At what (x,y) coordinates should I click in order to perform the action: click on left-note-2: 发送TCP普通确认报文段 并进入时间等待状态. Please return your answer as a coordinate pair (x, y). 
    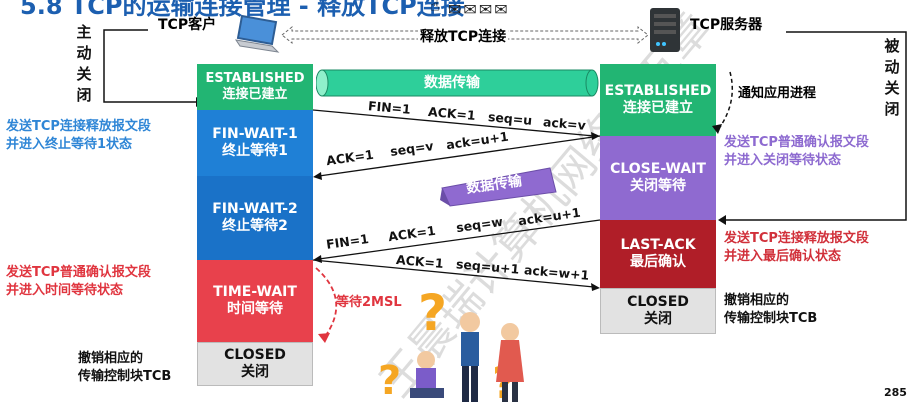
    Looking at the image, I should click on (78, 281).